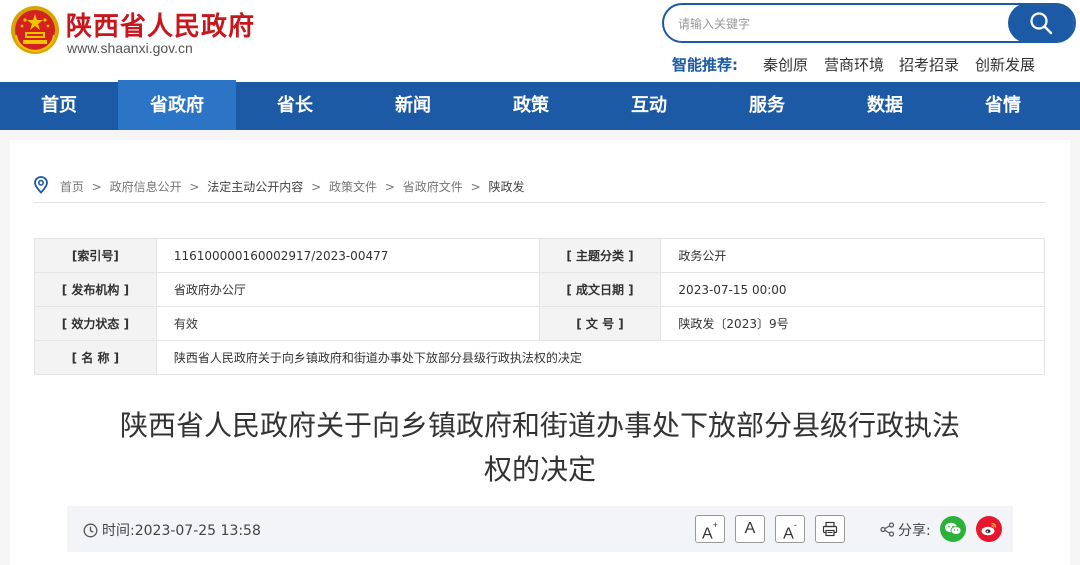 The height and width of the screenshot is (565, 1080). I want to click on location-pin-icon, so click(41, 186).